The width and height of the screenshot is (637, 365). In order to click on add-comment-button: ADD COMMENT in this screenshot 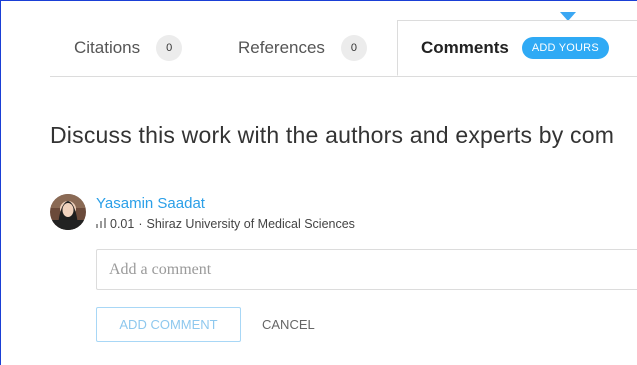, I will do `click(168, 324)`.